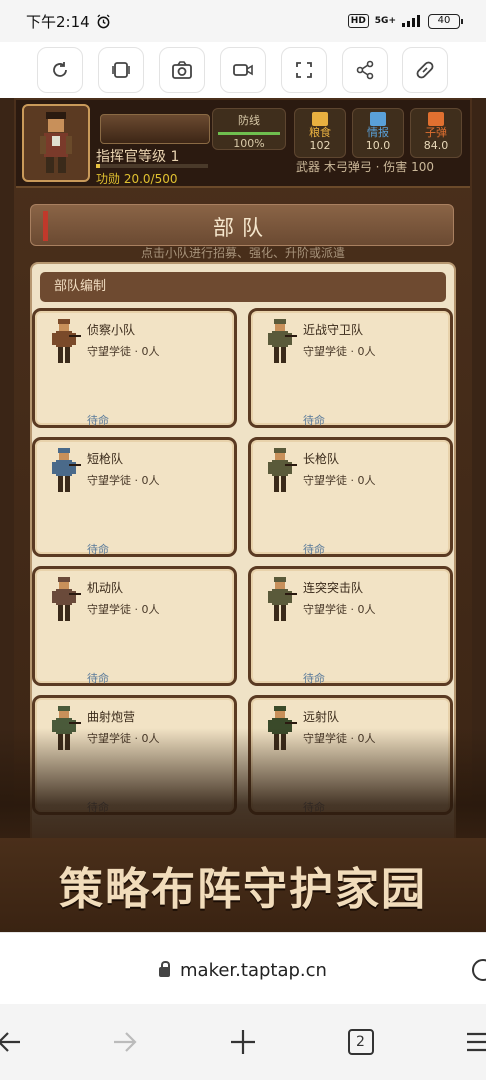 Image resolution: width=486 pixels, height=1080 pixels. I want to click on damage-label: 伤害 100, so click(409, 167).